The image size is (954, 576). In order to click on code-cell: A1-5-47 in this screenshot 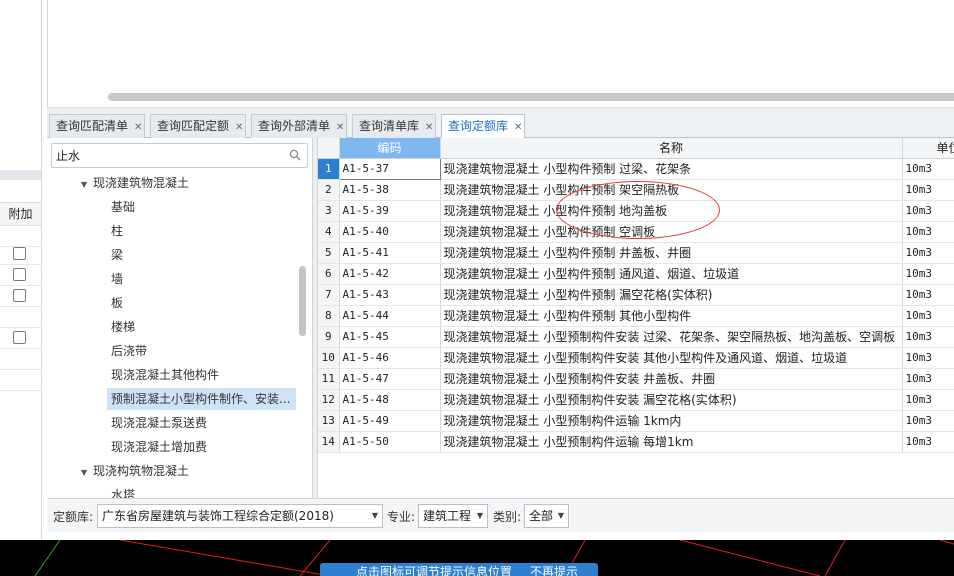, I will do `click(390, 379)`.